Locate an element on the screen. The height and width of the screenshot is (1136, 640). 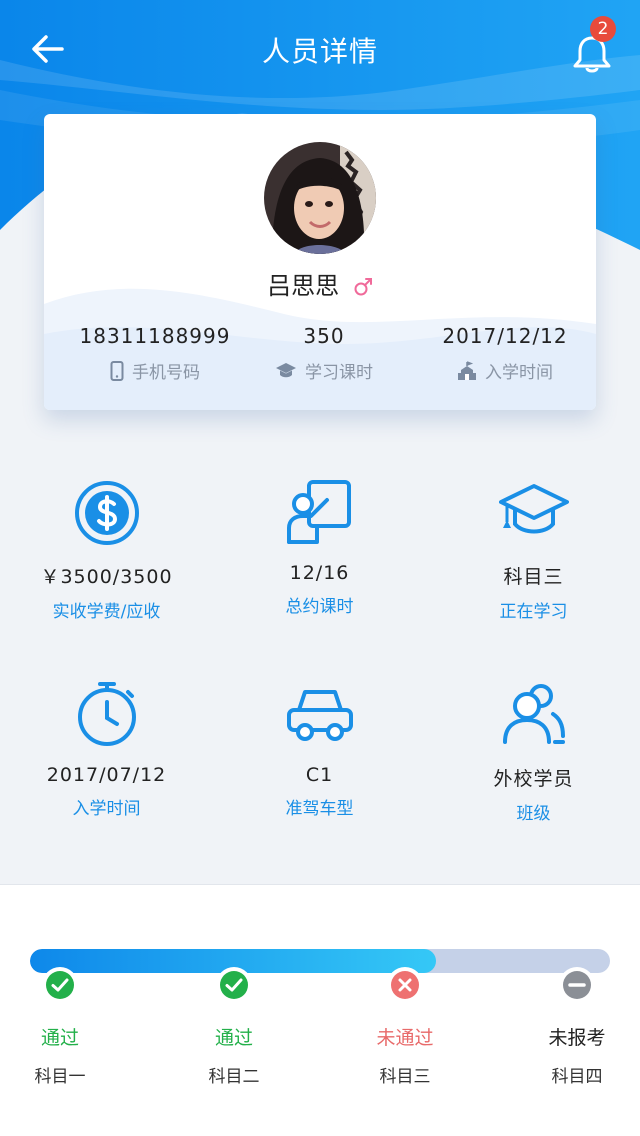
step-status: 未通过 is located at coordinates (405, 1038).